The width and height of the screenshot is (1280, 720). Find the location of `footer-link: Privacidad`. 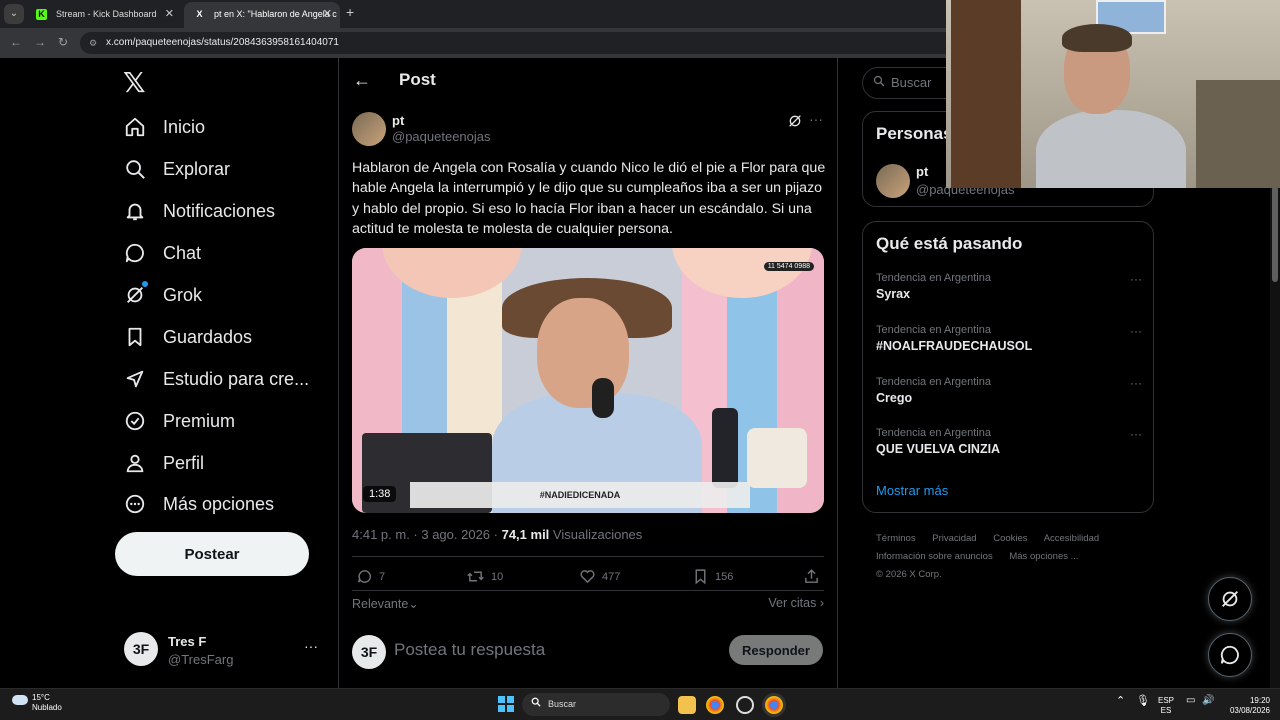

footer-link: Privacidad is located at coordinates (954, 538).